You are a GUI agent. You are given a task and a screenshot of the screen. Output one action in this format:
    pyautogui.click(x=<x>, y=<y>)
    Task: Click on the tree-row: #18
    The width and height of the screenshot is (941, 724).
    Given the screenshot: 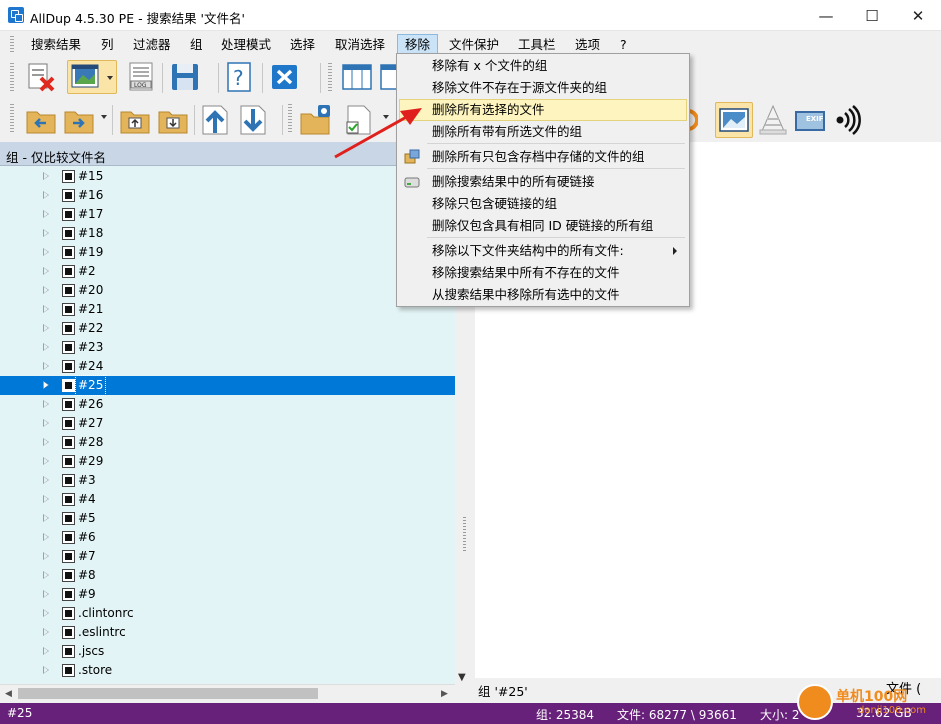 What is the action you would take?
    pyautogui.click(x=227, y=233)
    